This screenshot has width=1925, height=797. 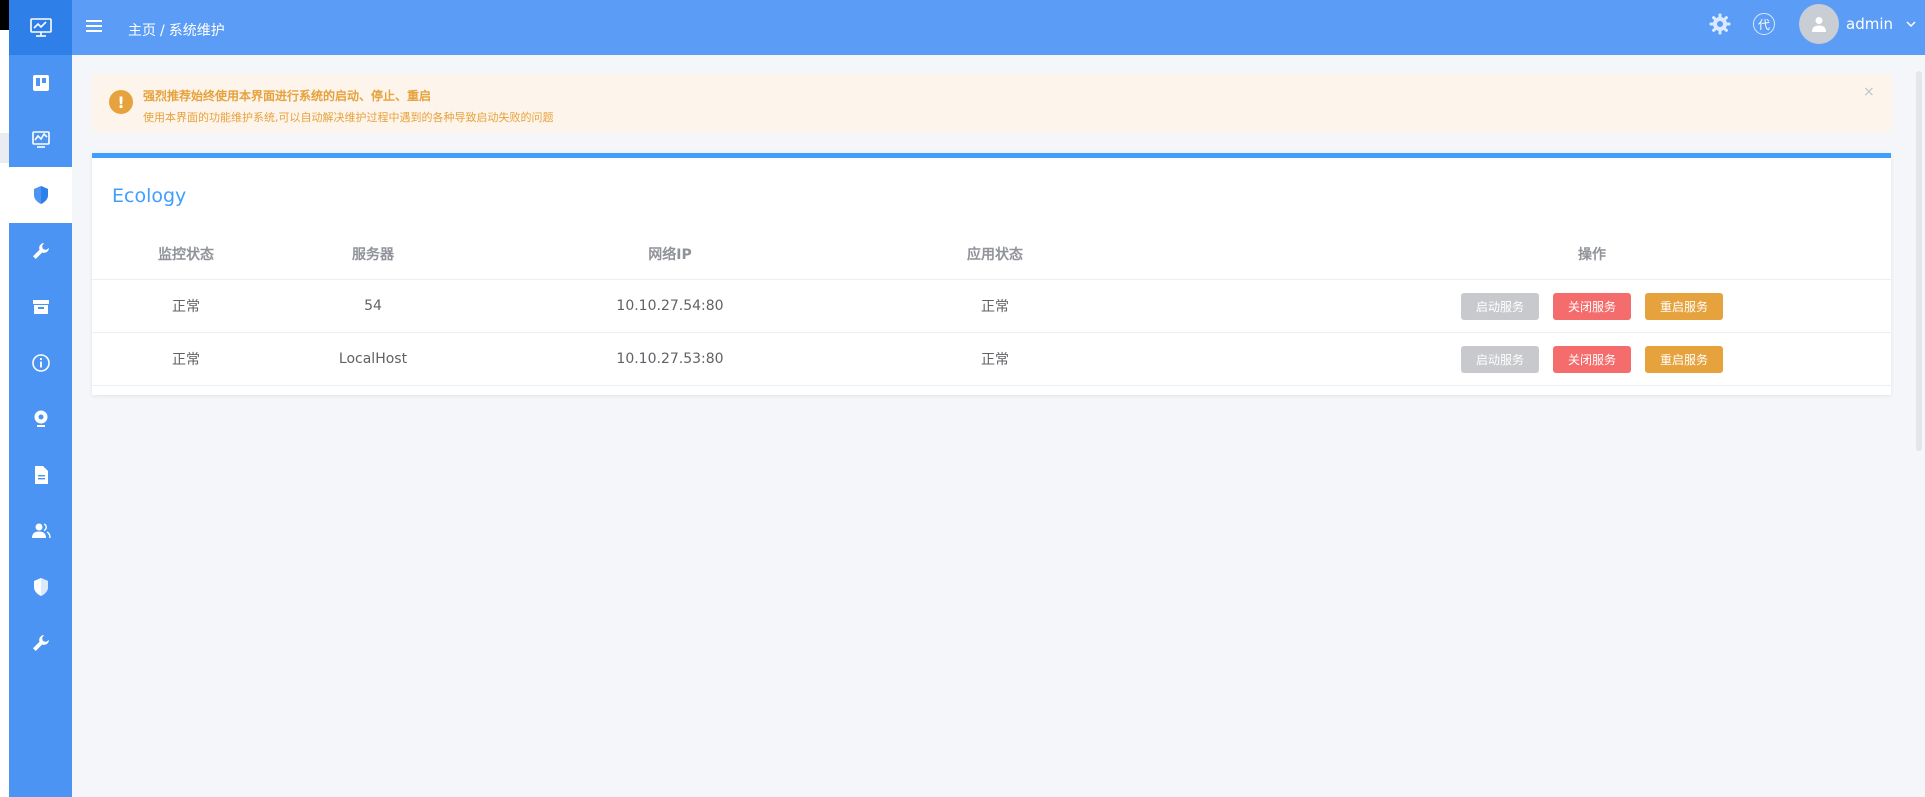 I want to click on close-icon: ×, so click(x=1869, y=92).